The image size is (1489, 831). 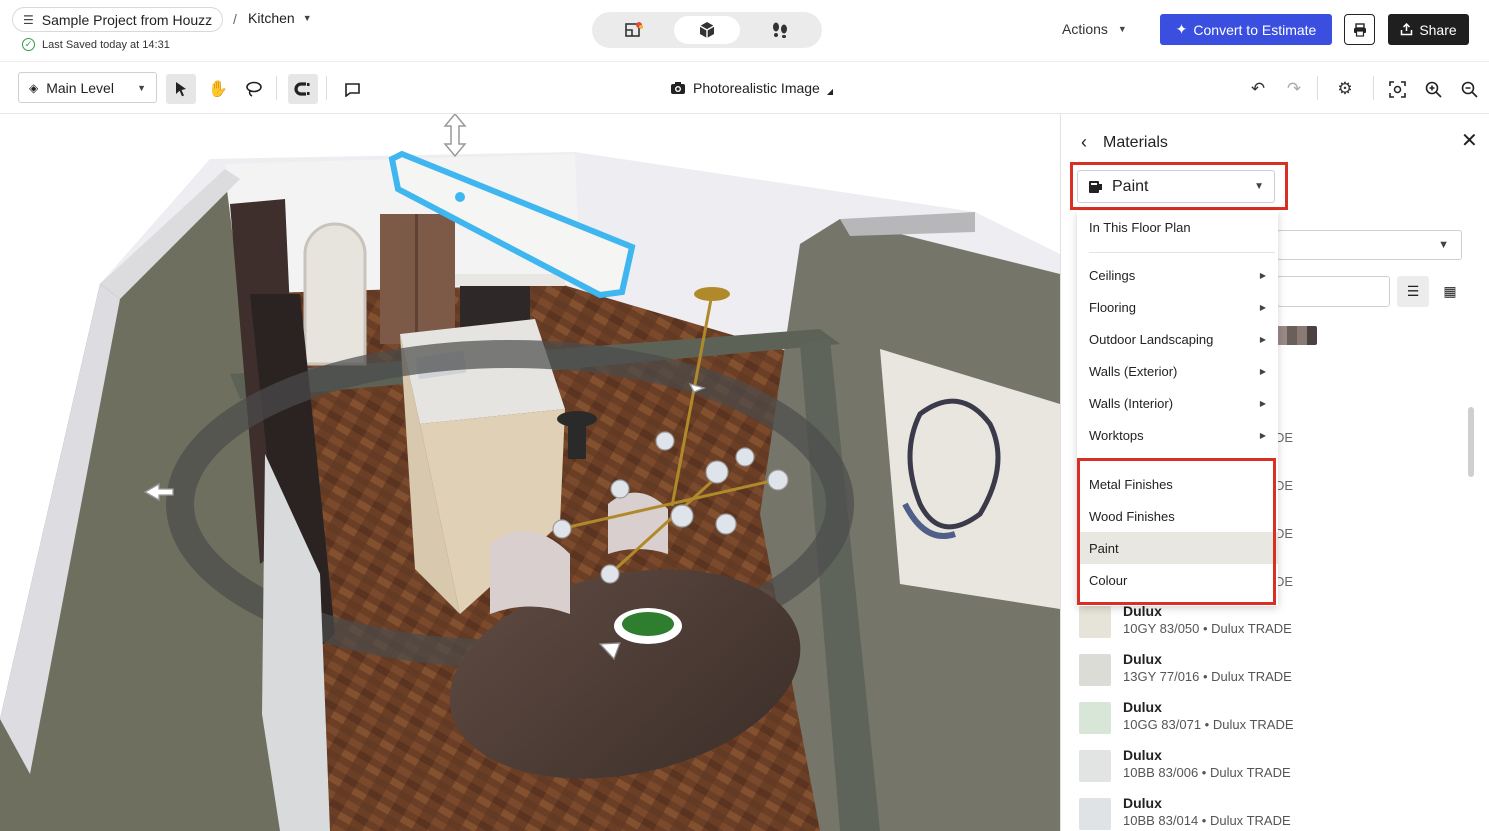 What do you see at coordinates (1084, 142) in the screenshot?
I see `back-chevron-icon: ‹` at bounding box center [1084, 142].